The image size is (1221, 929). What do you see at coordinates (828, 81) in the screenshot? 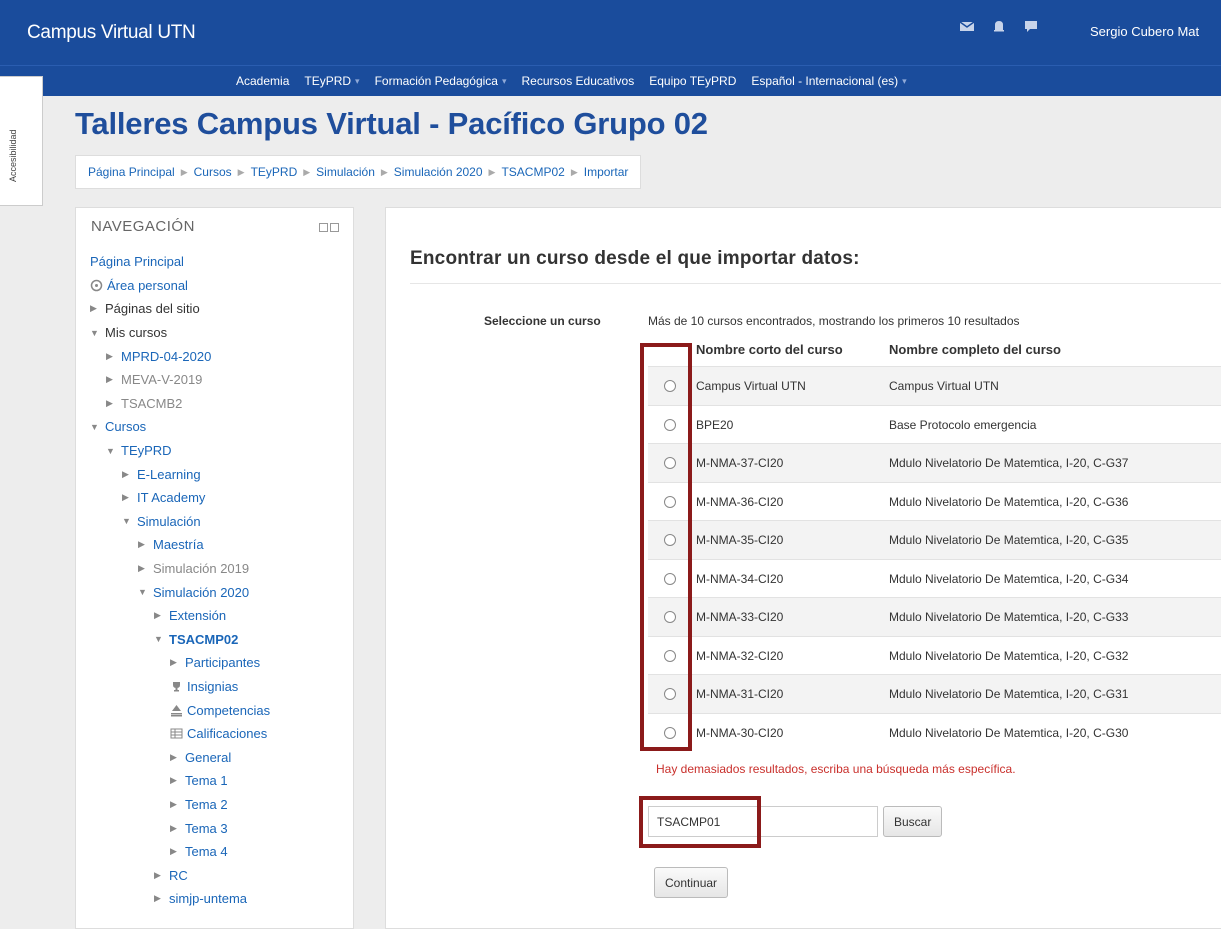
I see `menu-item: Español - Internacional (es) ▾` at bounding box center [828, 81].